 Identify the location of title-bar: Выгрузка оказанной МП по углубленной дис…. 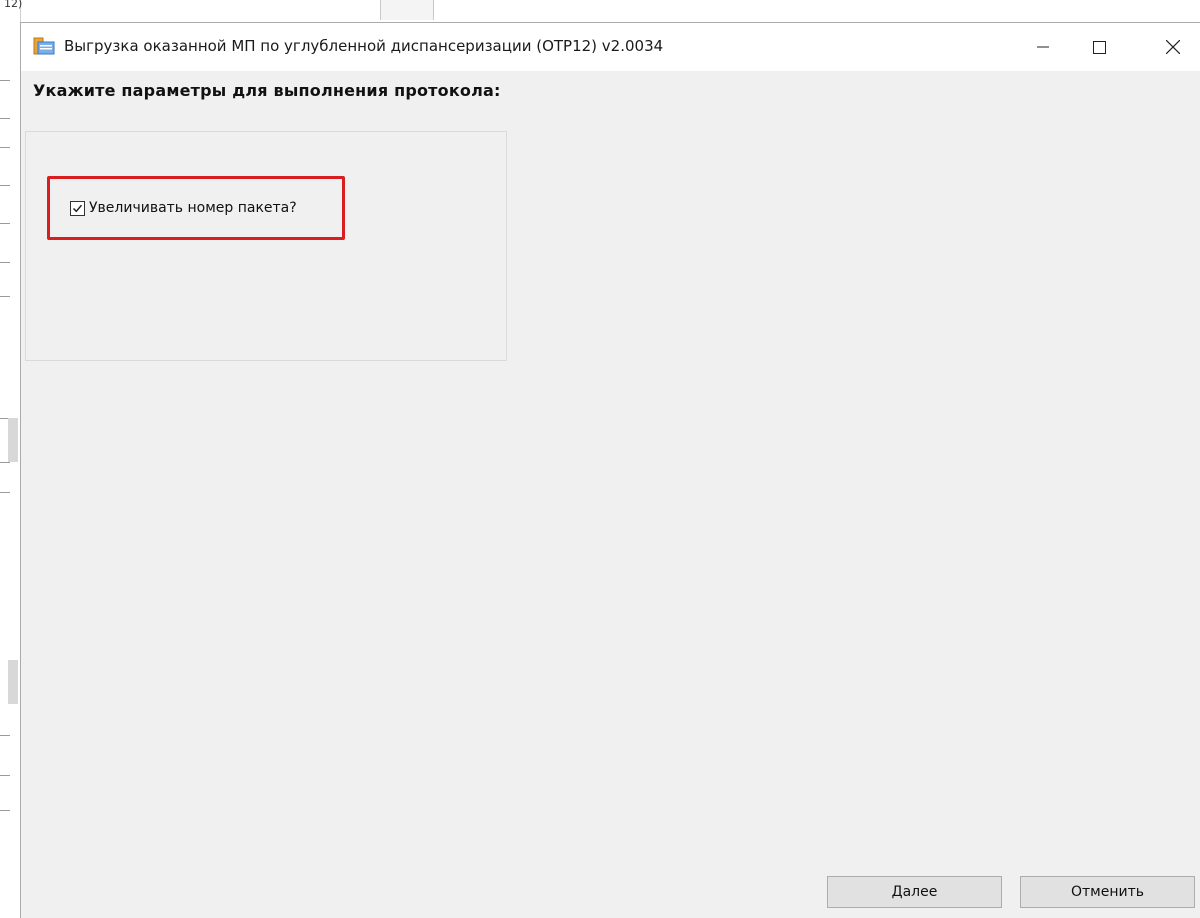
(610, 47).